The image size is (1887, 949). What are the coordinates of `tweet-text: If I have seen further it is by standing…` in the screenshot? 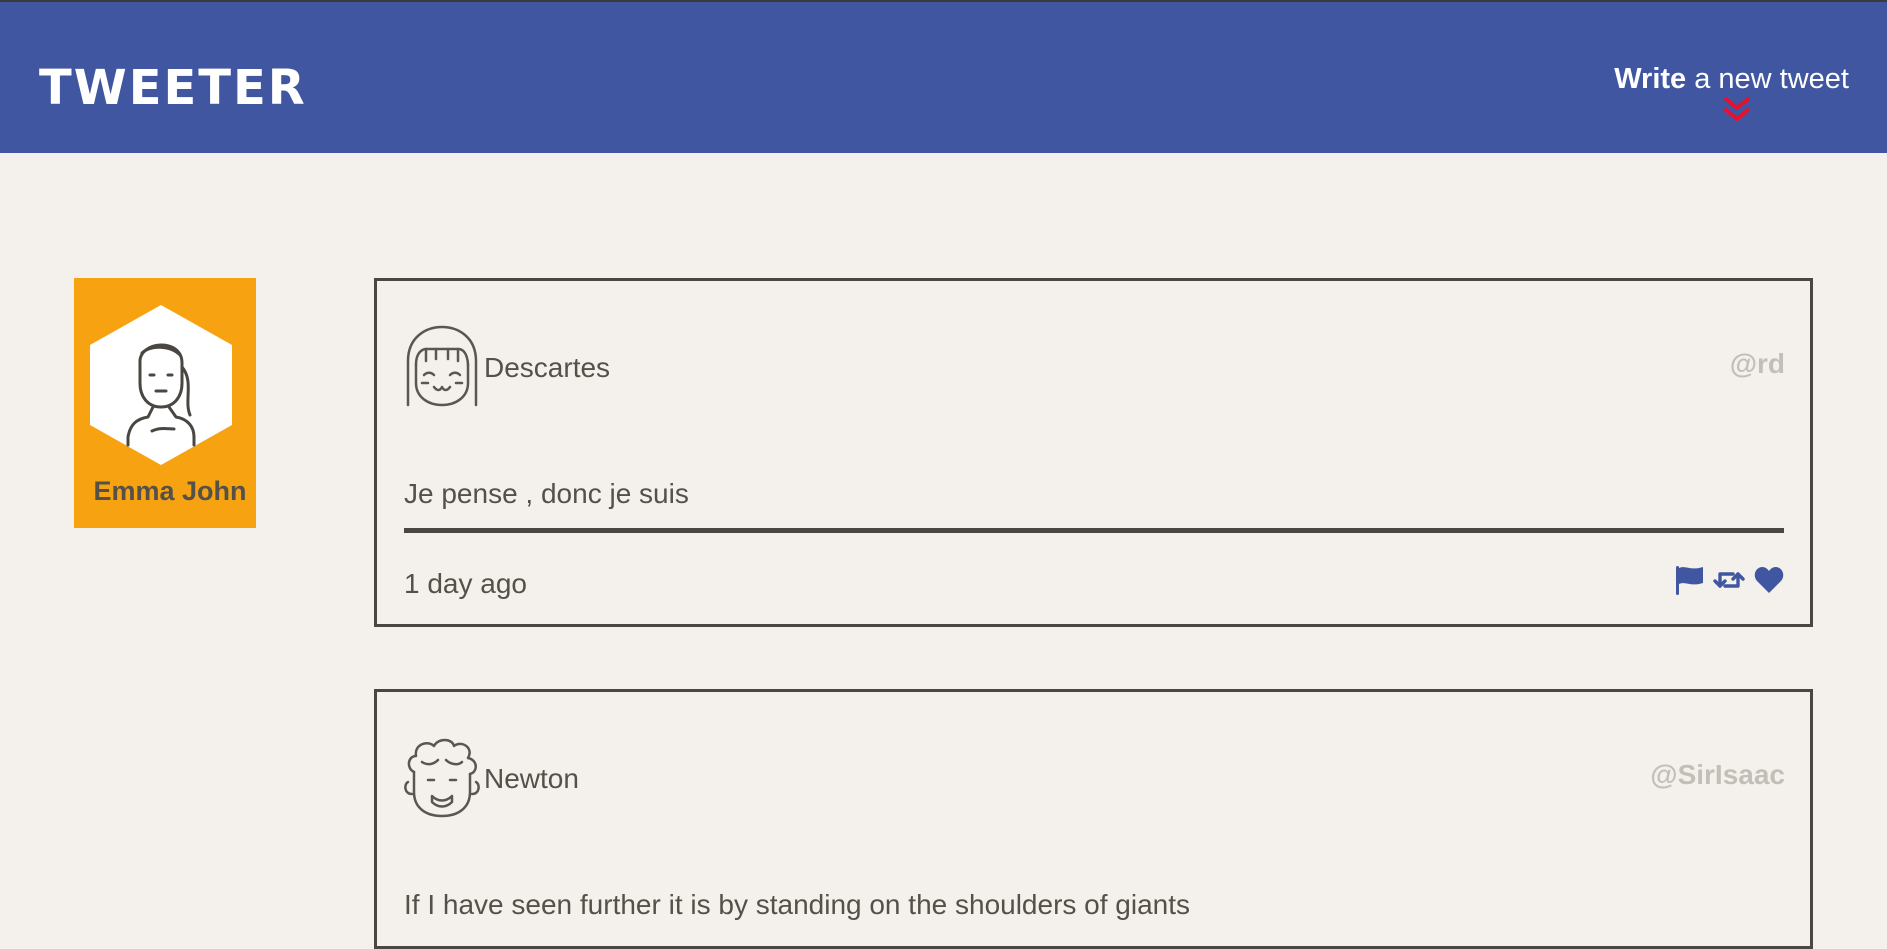 It's located at (797, 904).